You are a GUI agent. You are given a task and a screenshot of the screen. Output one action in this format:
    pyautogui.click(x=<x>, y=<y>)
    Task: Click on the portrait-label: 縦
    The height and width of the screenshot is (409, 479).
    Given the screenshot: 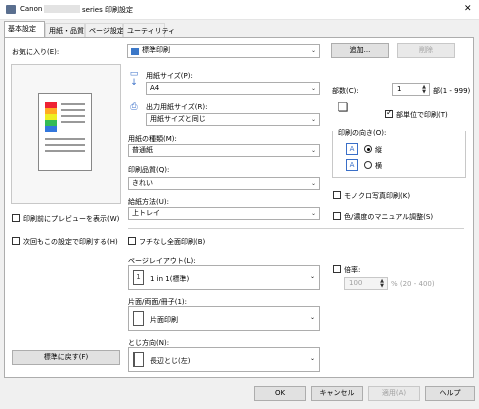 What is the action you would take?
    pyautogui.click(x=378, y=150)
    